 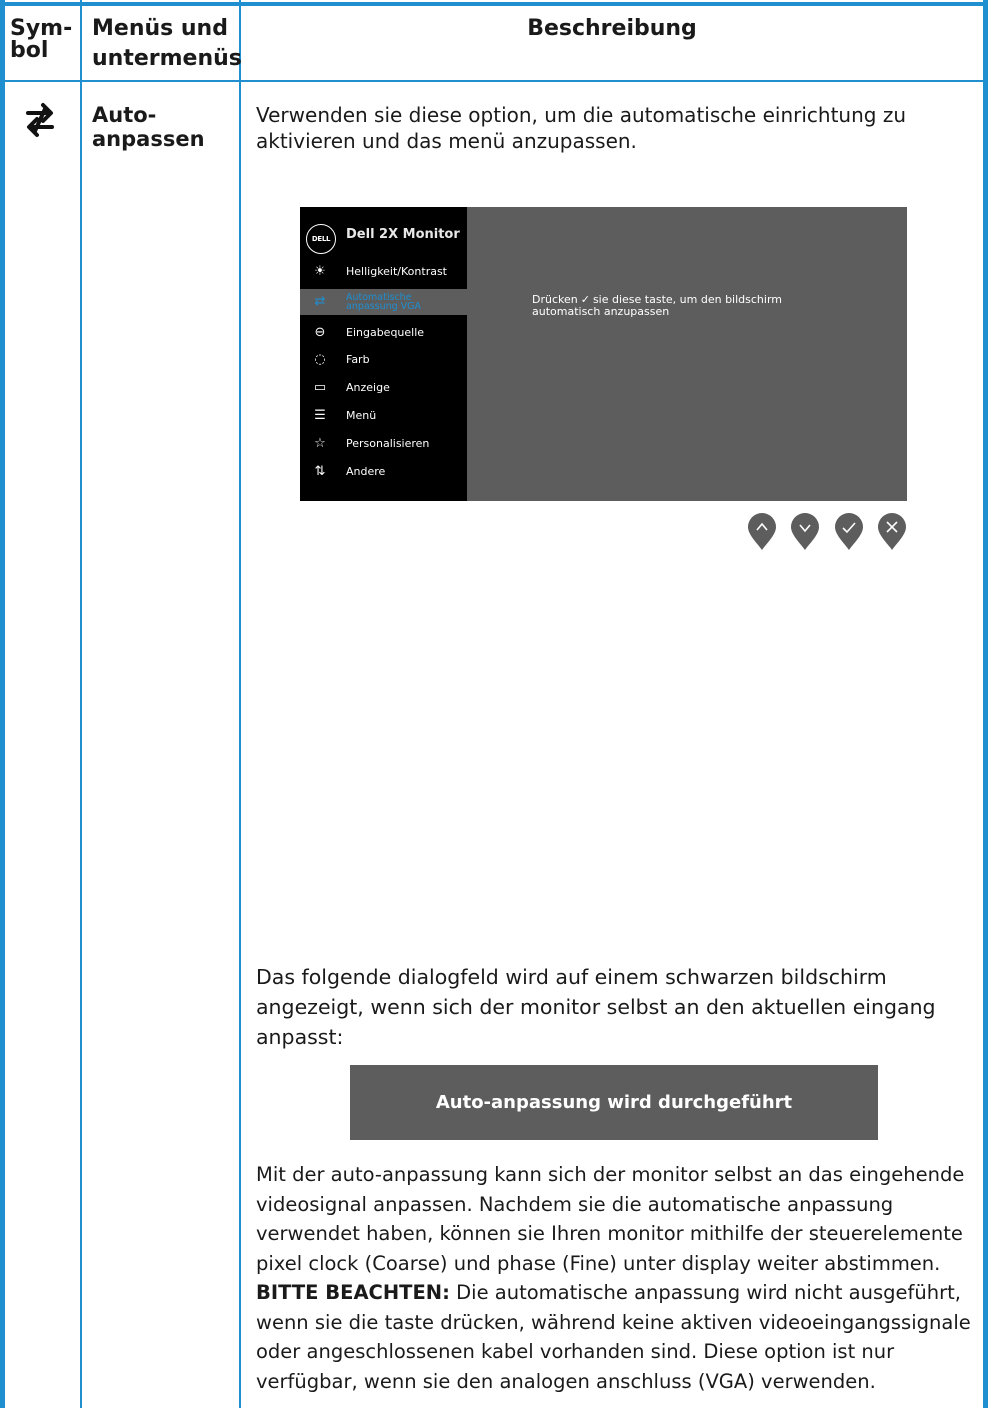 I want to click on header-menus-line1: Menüs und, so click(x=160, y=28).